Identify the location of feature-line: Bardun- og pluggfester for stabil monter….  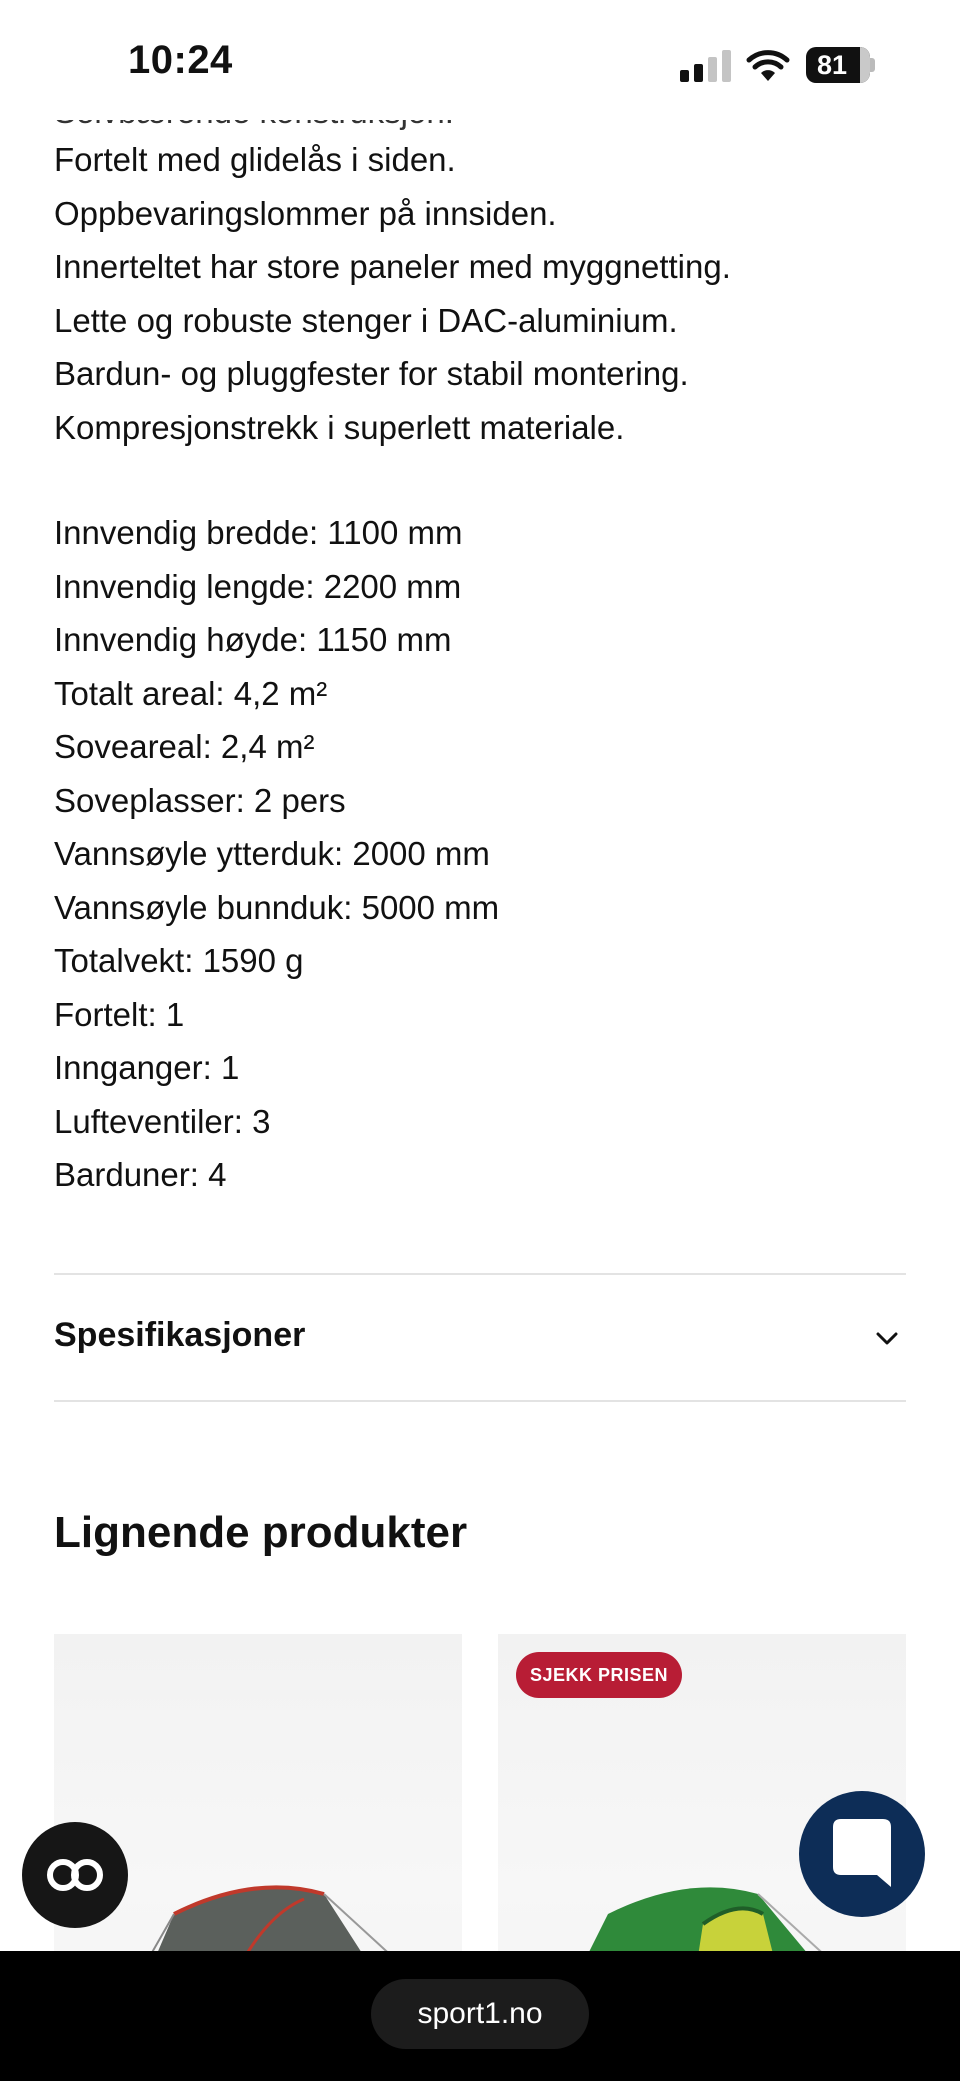
(371, 373).